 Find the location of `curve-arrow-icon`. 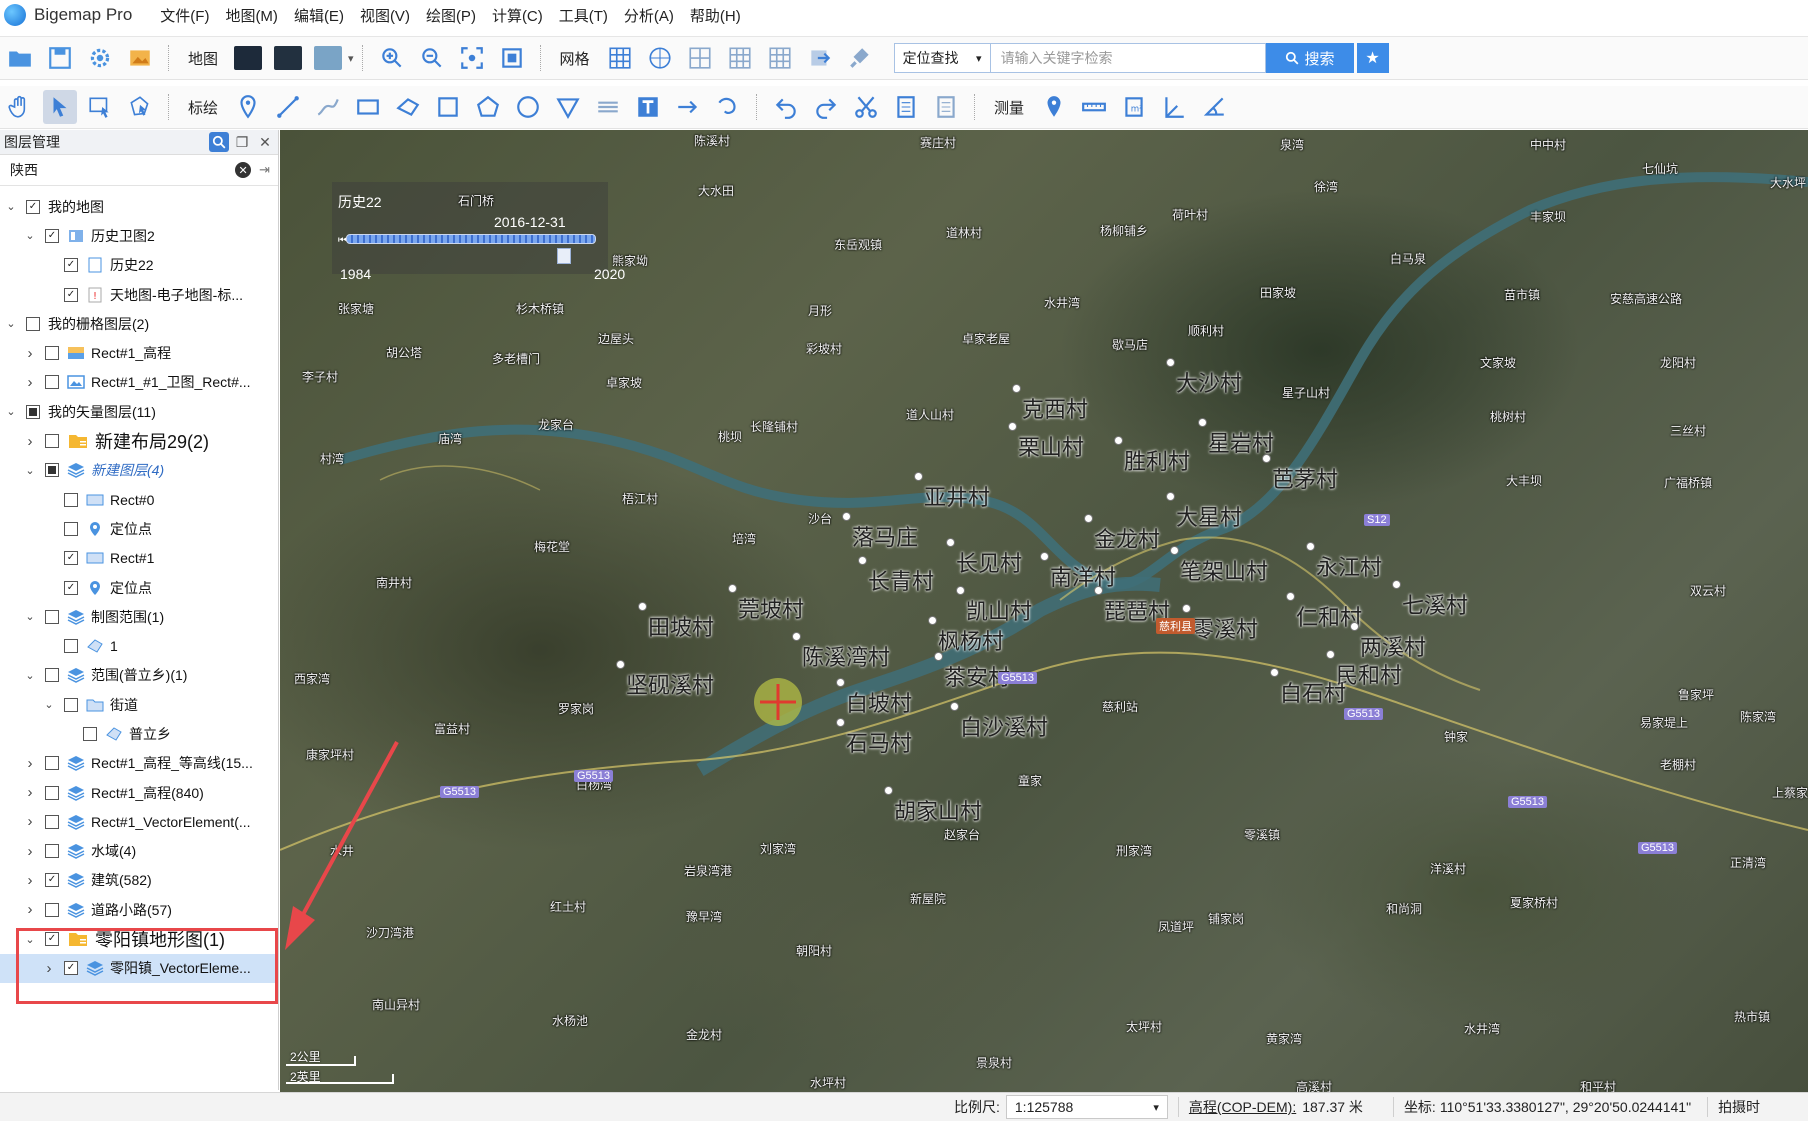

curve-arrow-icon is located at coordinates (728, 107).